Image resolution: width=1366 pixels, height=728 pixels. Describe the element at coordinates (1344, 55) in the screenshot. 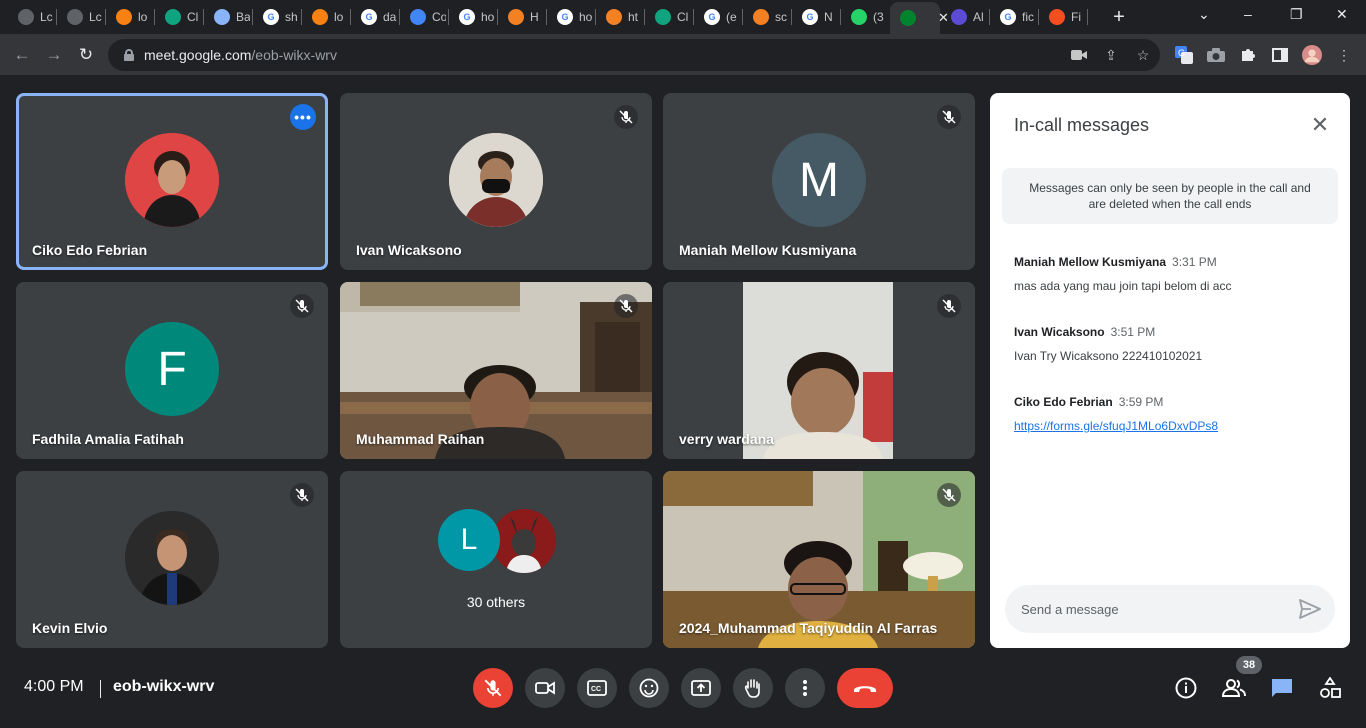

I see `chrome-menu-icon: ⋮` at that location.